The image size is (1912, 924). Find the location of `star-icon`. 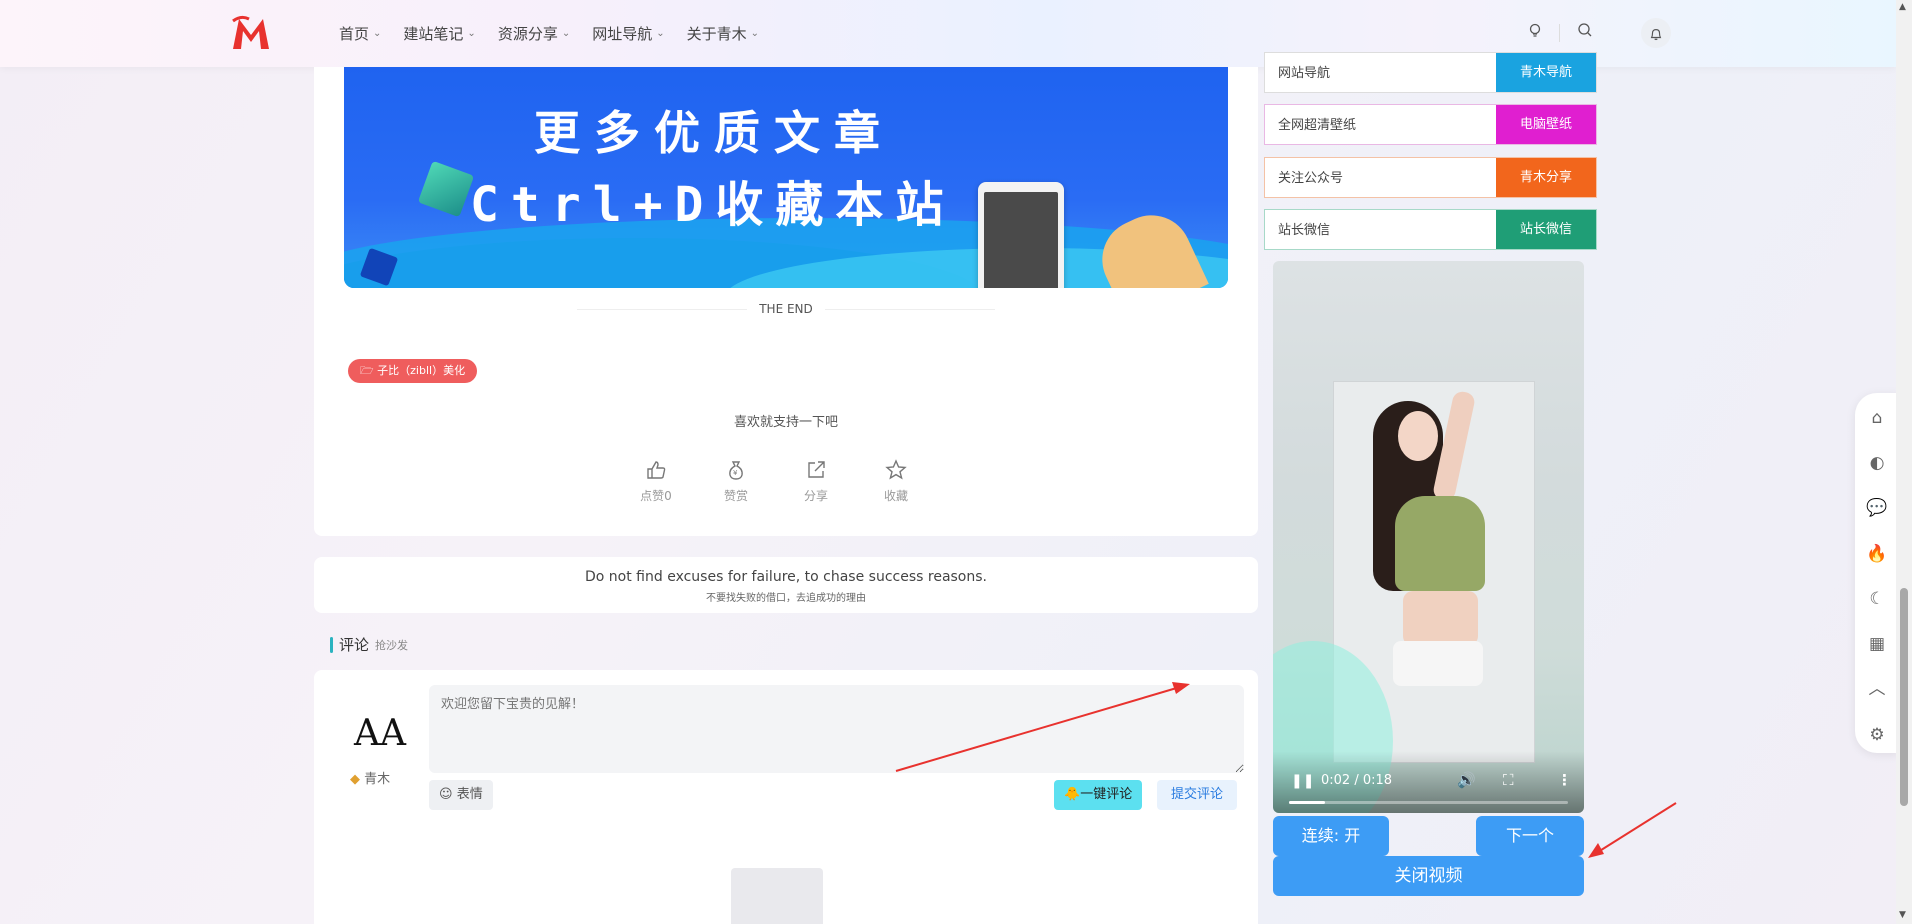

star-icon is located at coordinates (896, 473).